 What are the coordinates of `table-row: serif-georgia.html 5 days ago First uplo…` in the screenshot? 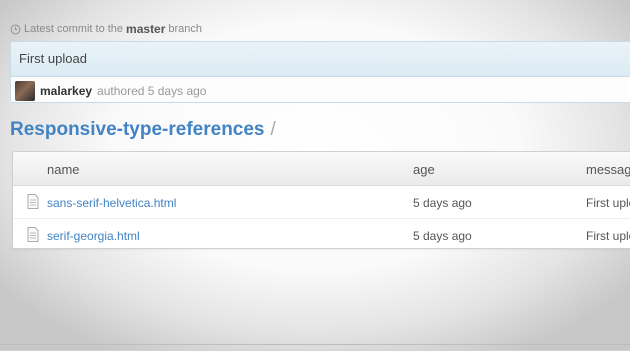 It's located at (321, 233).